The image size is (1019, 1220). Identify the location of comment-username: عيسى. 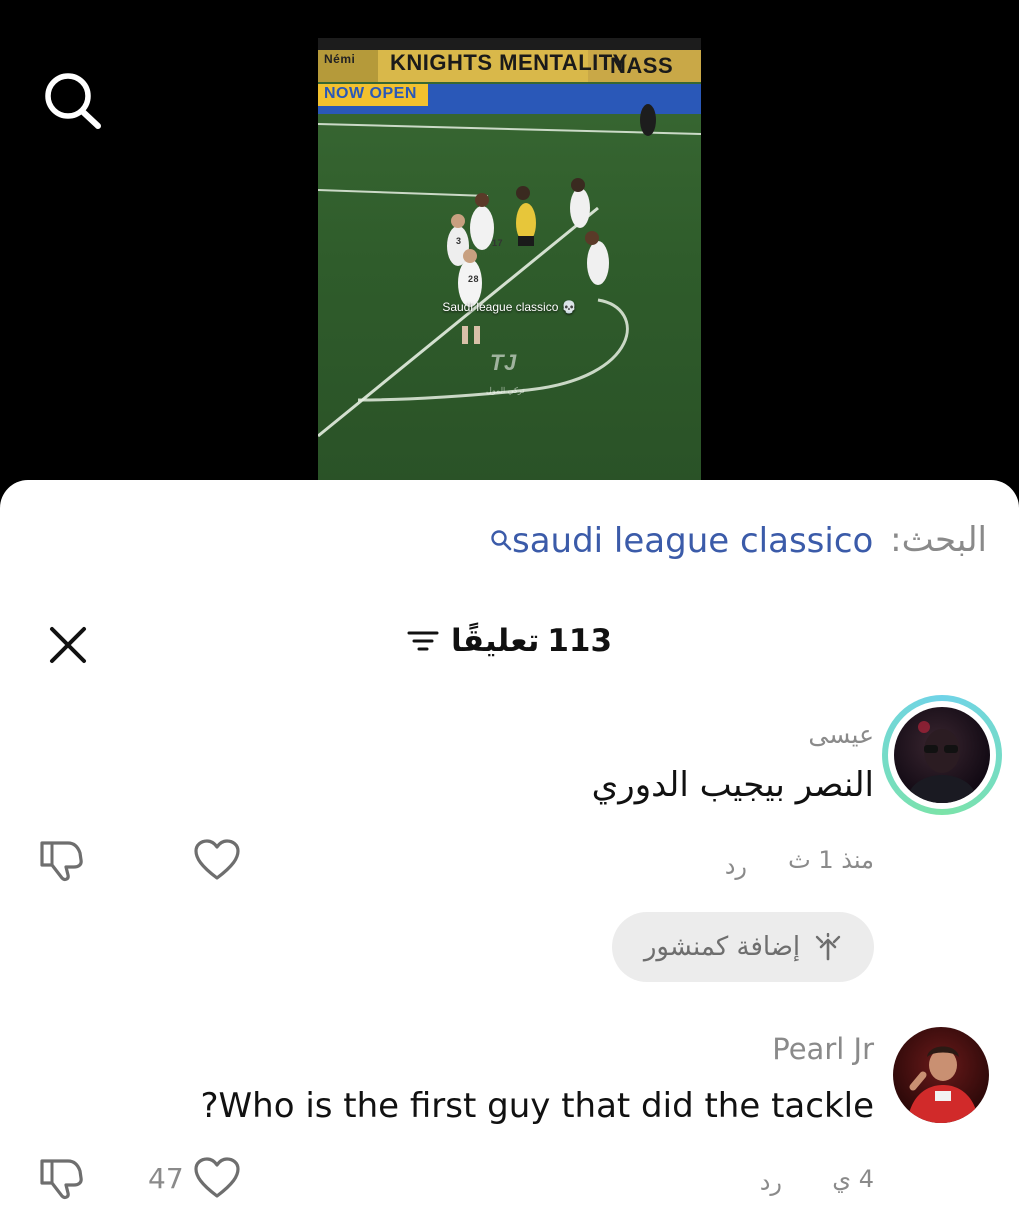
(841, 734).